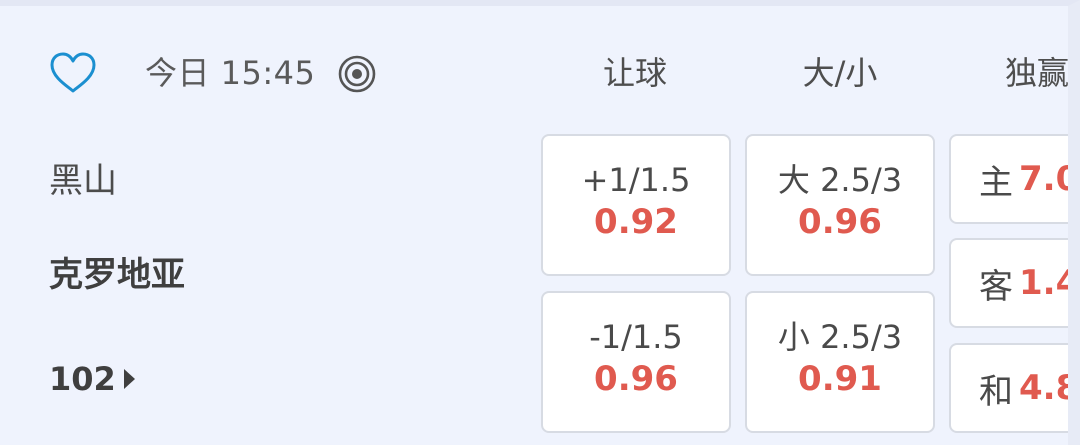 The image size is (1080, 445). What do you see at coordinates (129, 379) in the screenshot?
I see `caret-right-icon` at bounding box center [129, 379].